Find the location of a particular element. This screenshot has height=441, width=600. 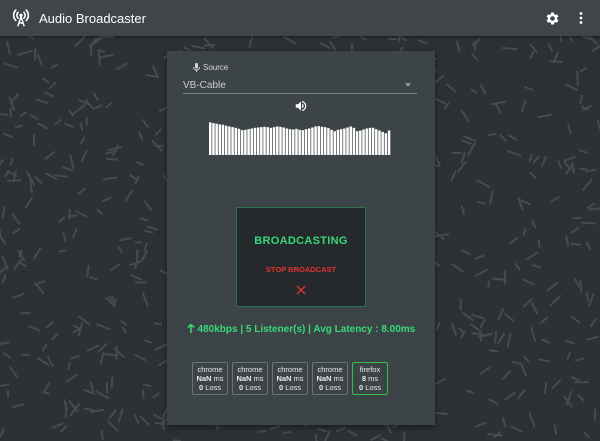

close-icon is located at coordinates (301, 290).